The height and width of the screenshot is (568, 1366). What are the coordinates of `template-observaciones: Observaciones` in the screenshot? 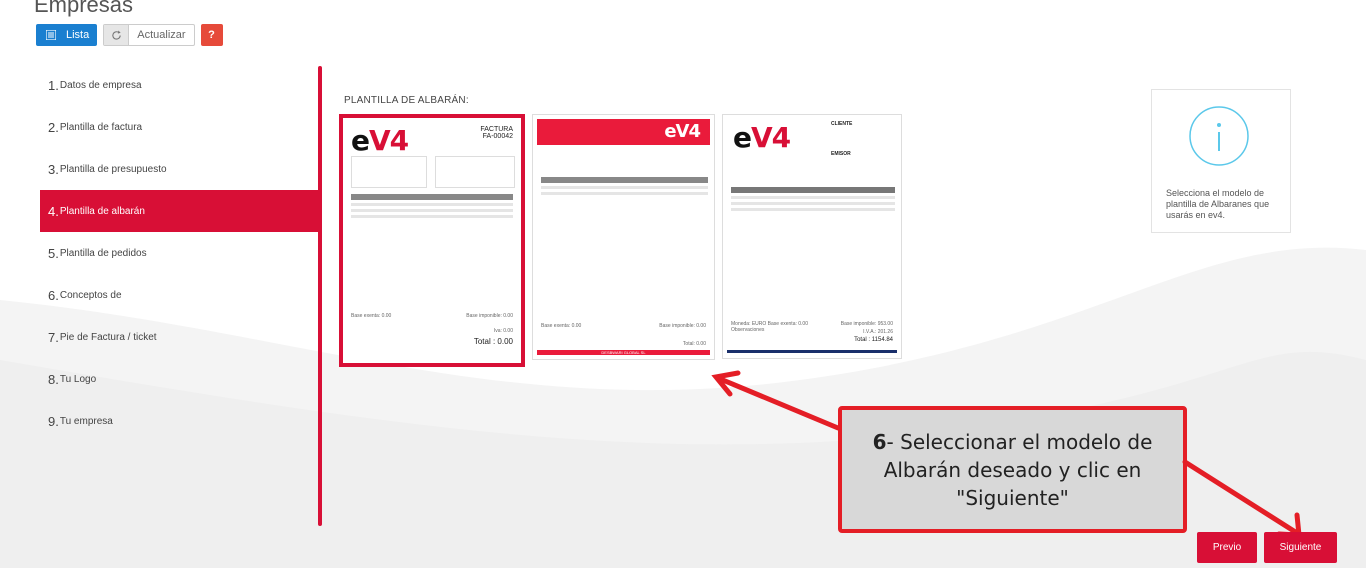 It's located at (748, 330).